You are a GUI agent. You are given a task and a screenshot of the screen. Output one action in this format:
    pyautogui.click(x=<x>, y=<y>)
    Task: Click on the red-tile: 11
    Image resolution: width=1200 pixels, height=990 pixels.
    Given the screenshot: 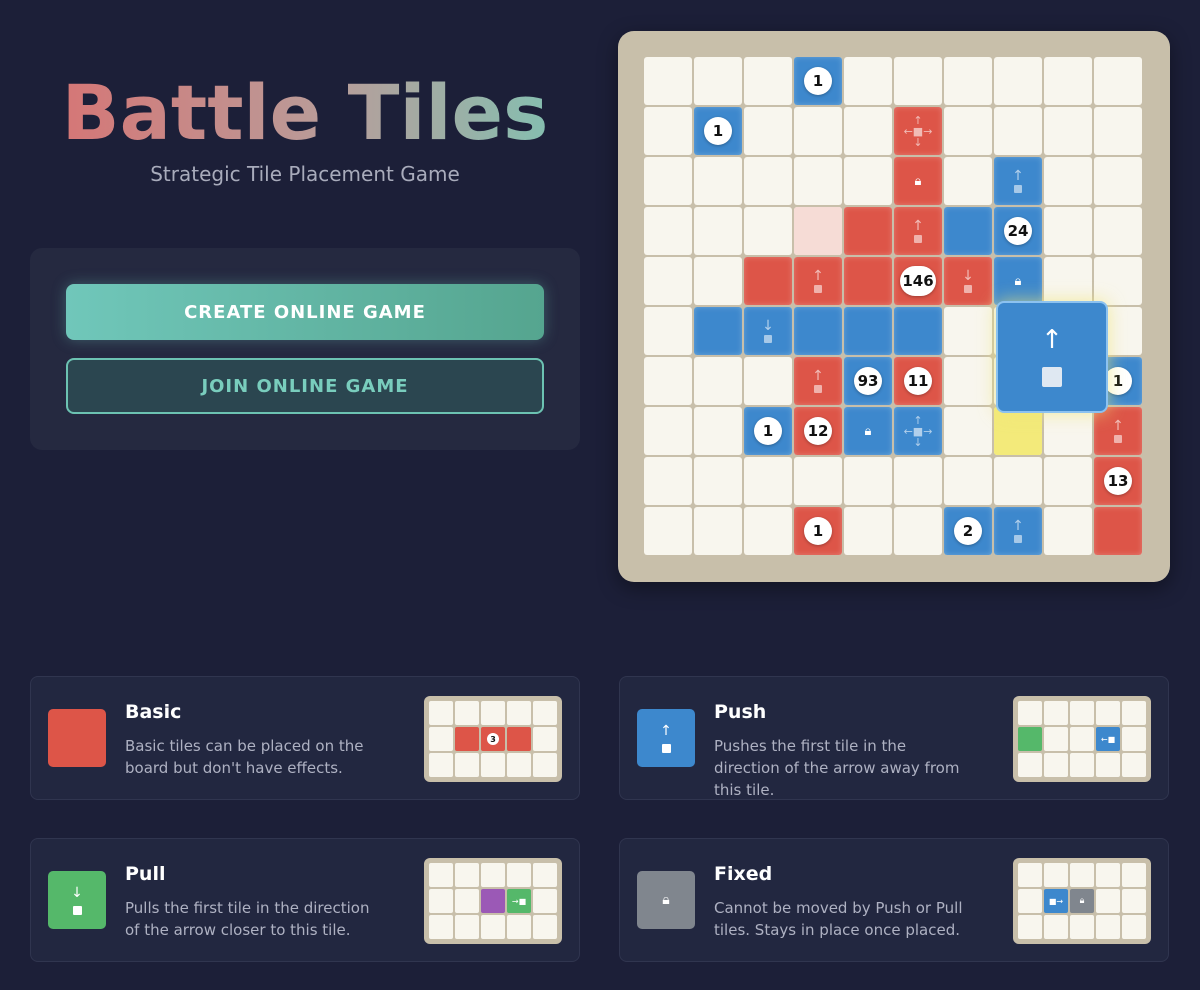 What is the action you would take?
    pyautogui.click(x=918, y=381)
    